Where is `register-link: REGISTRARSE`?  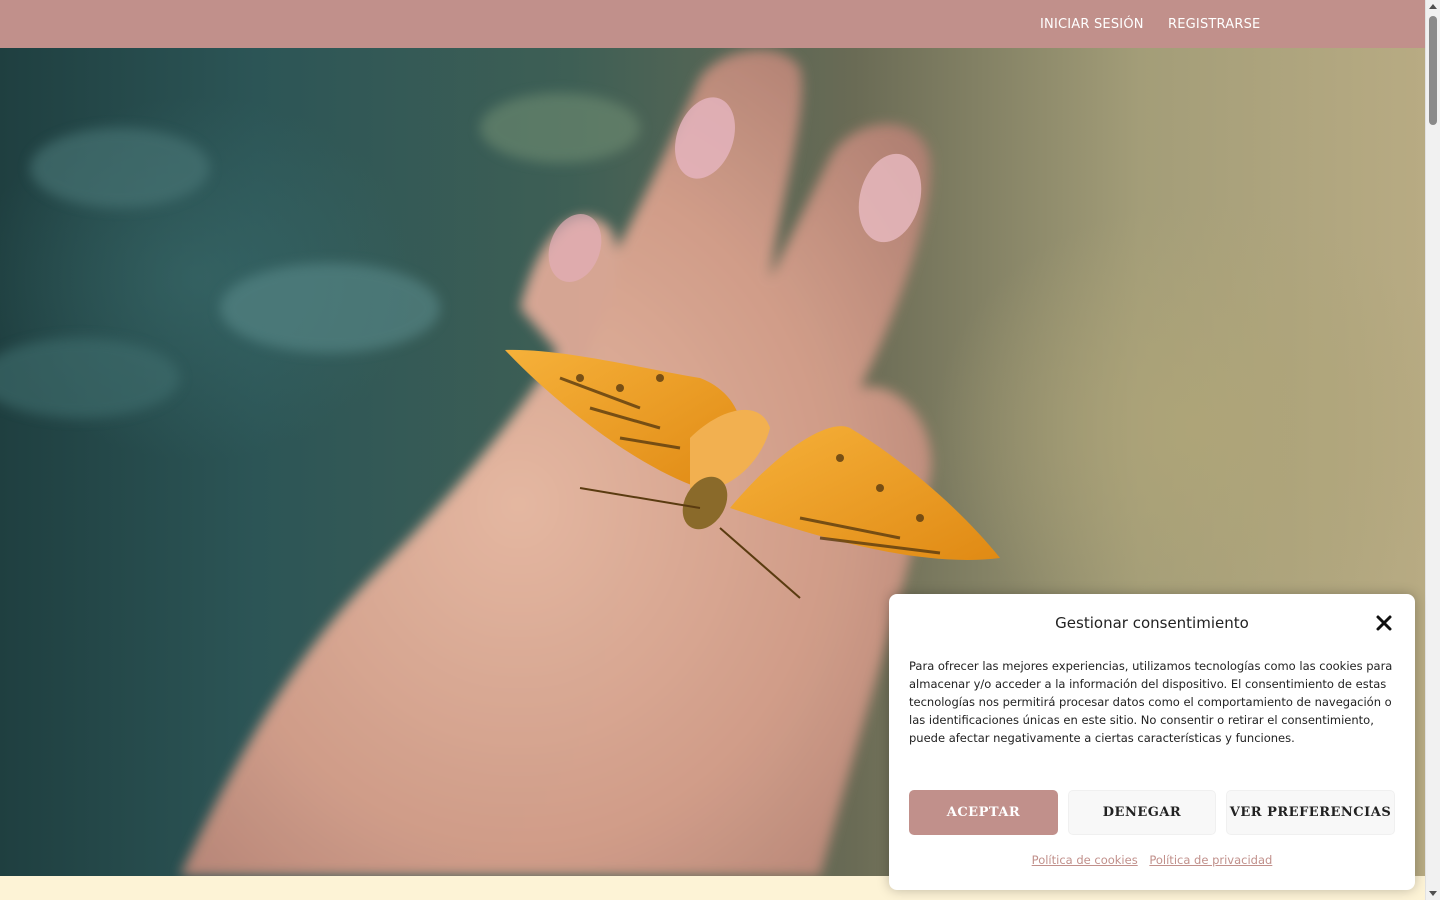 register-link: REGISTRARSE is located at coordinates (1214, 24).